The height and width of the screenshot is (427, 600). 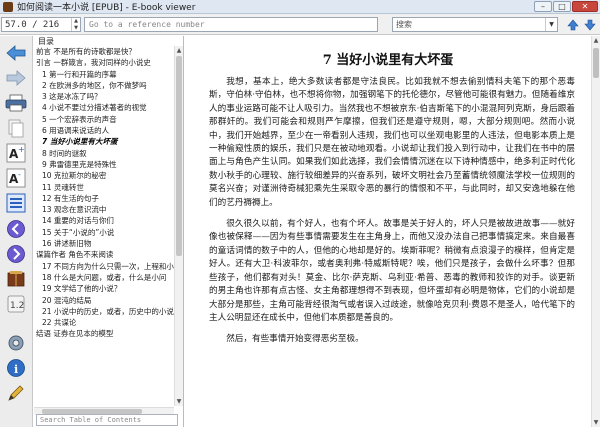 I want to click on copy-icon, so click(x=16, y=128).